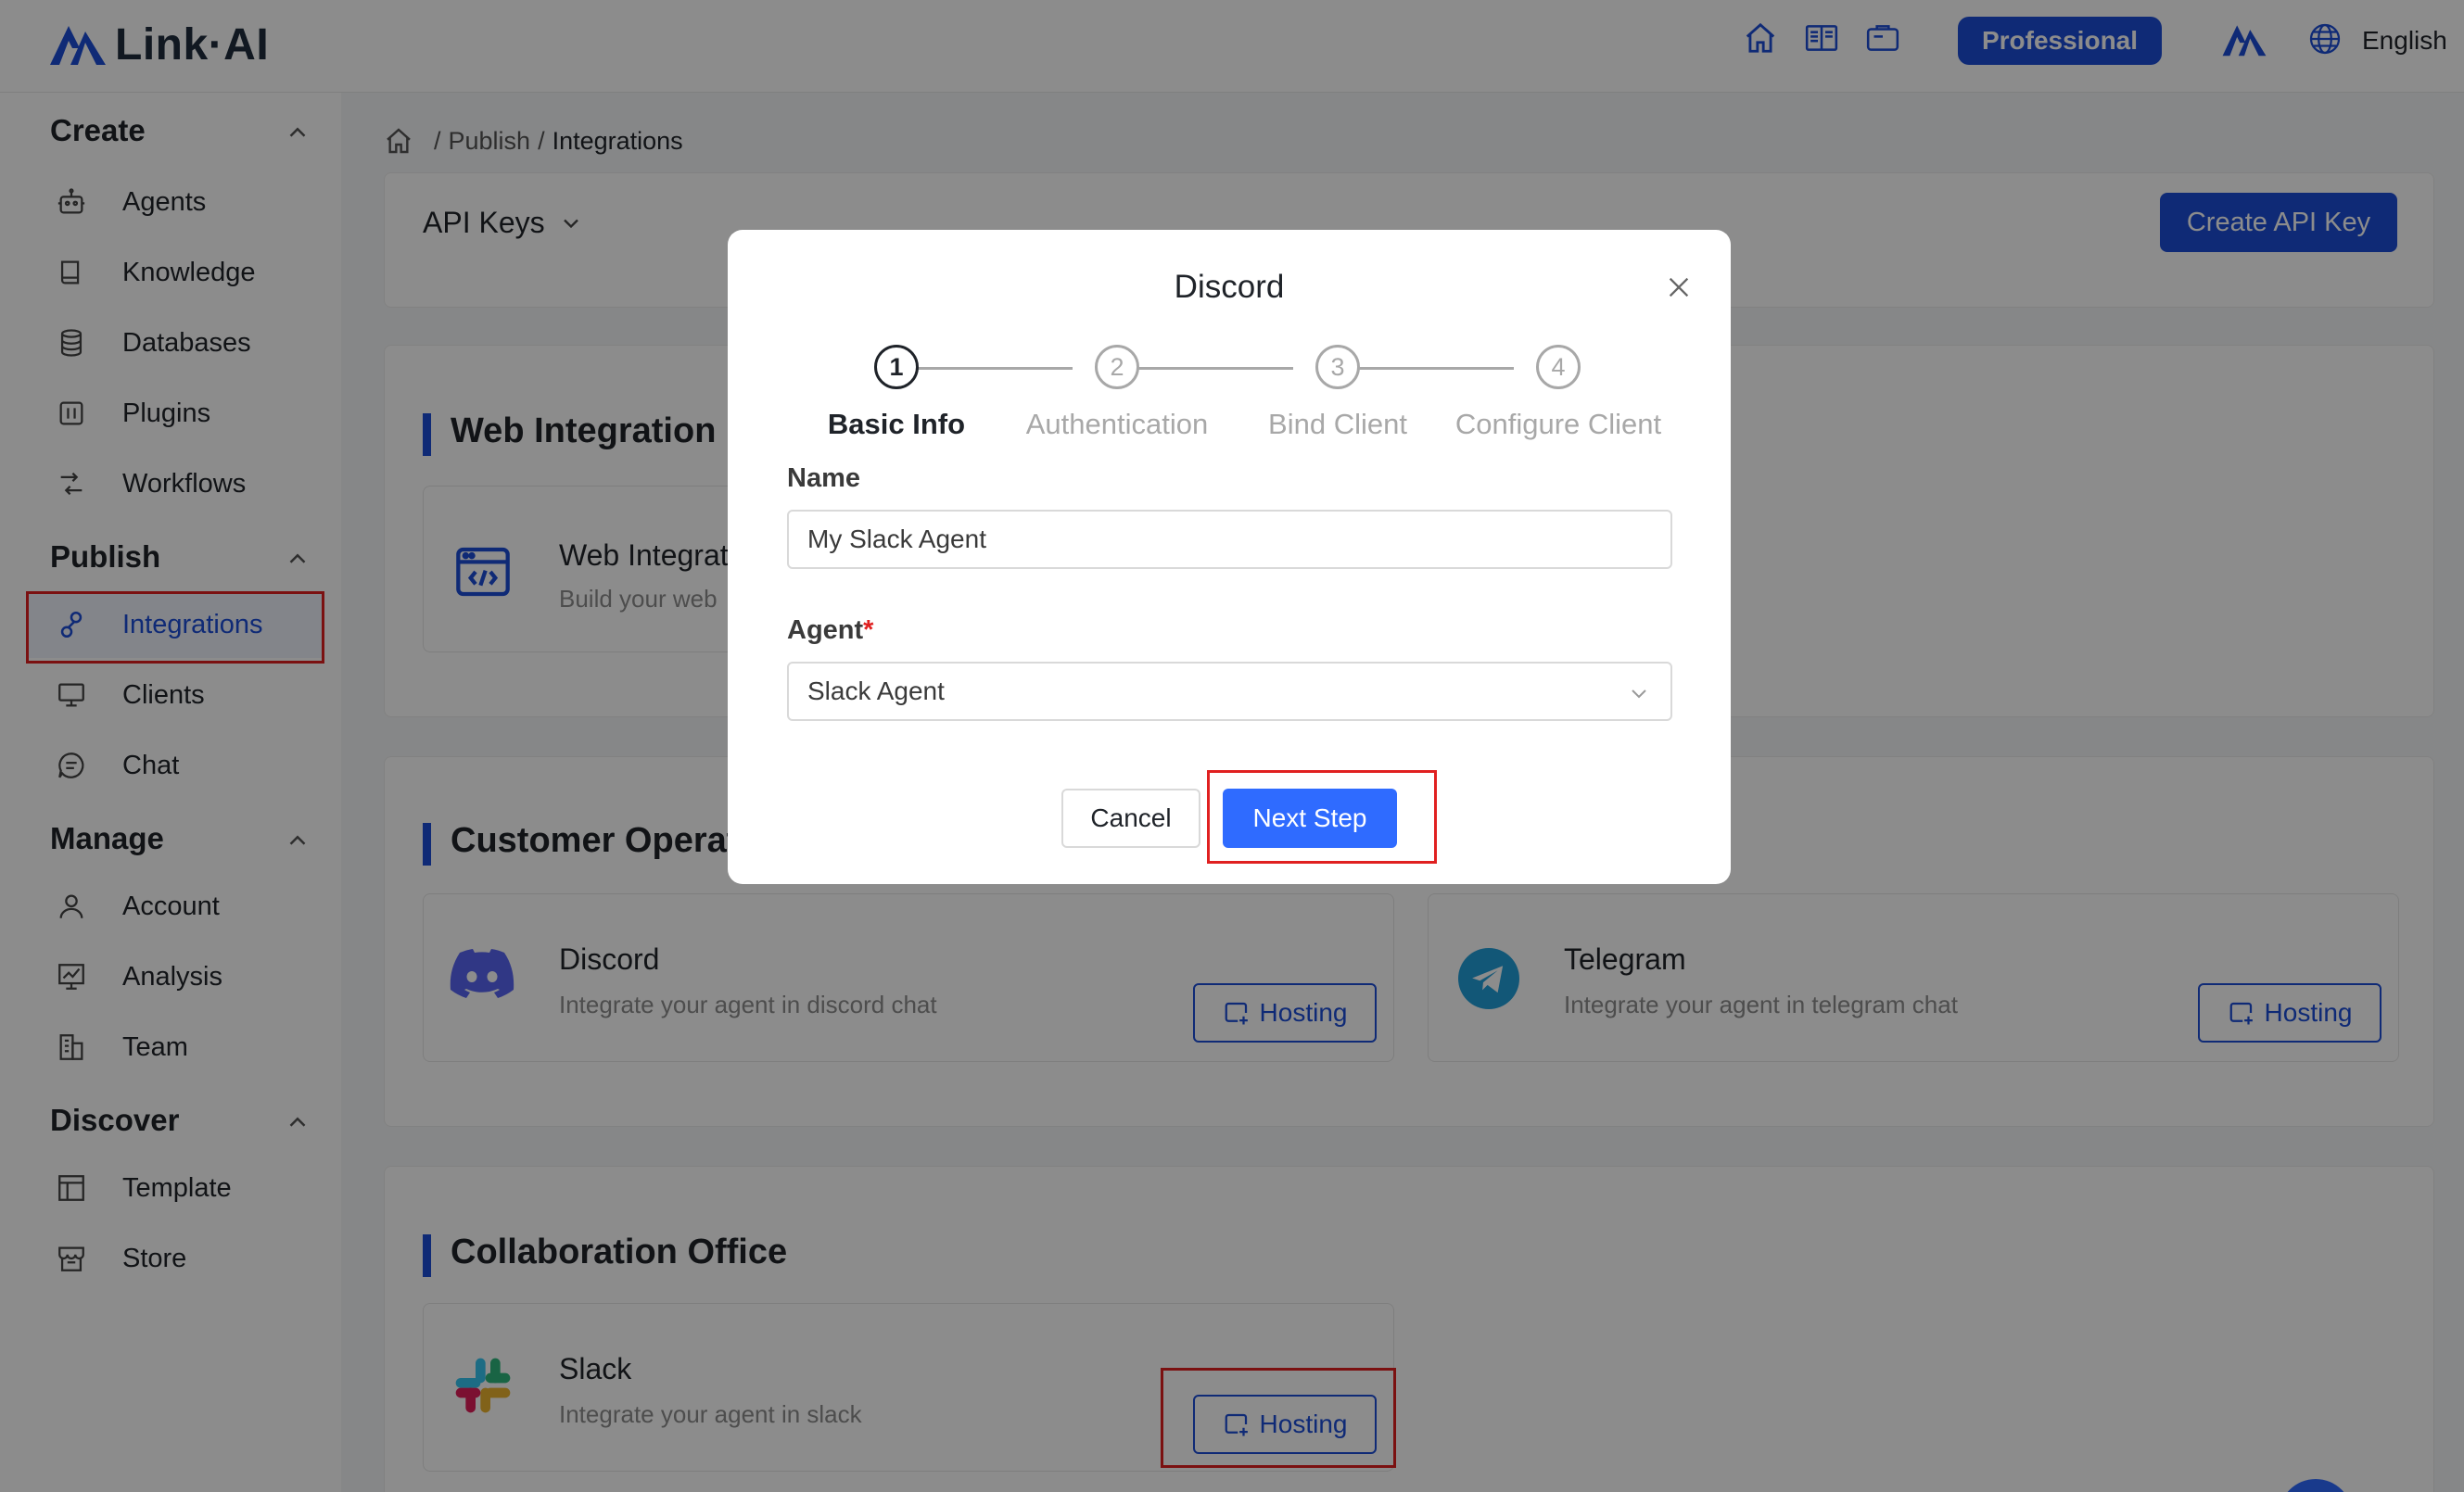  Describe the element at coordinates (868, 630) in the screenshot. I see `required-marker: *` at that location.